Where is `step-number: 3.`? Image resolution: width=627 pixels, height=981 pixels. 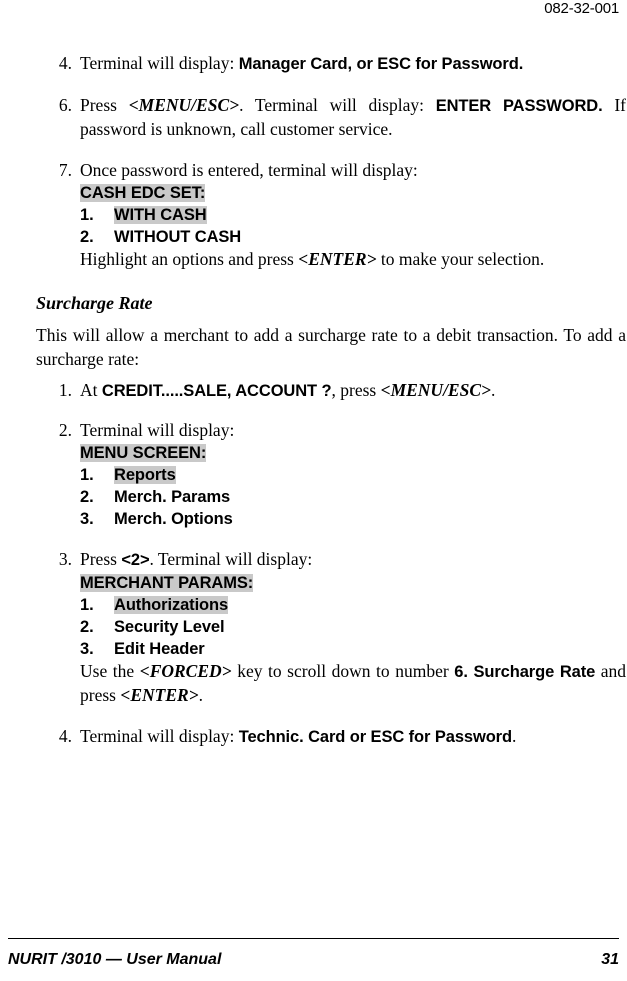 step-number: 3. is located at coordinates (65, 559).